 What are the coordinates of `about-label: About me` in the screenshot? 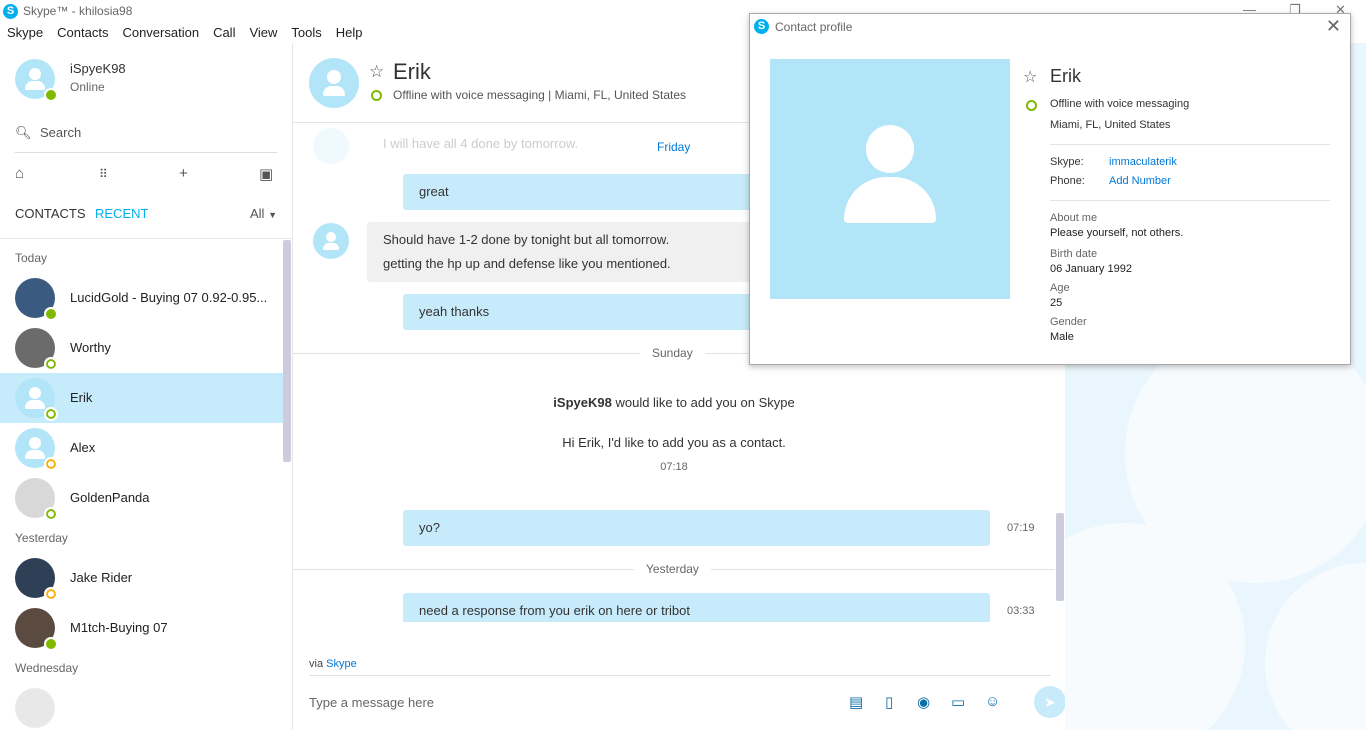 It's located at (1074, 218).